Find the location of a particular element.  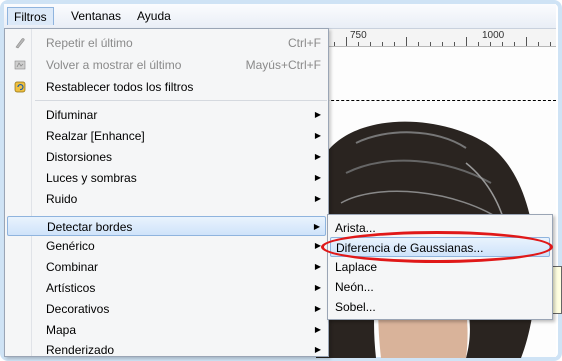

menu-item-repeat-last: Repetir el último Ctrl+F is located at coordinates (166, 43).